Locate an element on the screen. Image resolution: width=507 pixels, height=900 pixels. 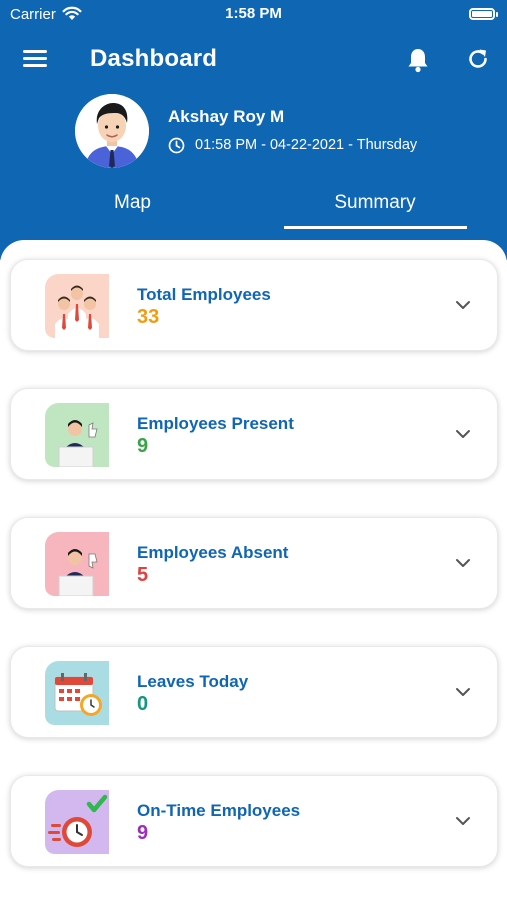
team-icon is located at coordinates (77, 306).